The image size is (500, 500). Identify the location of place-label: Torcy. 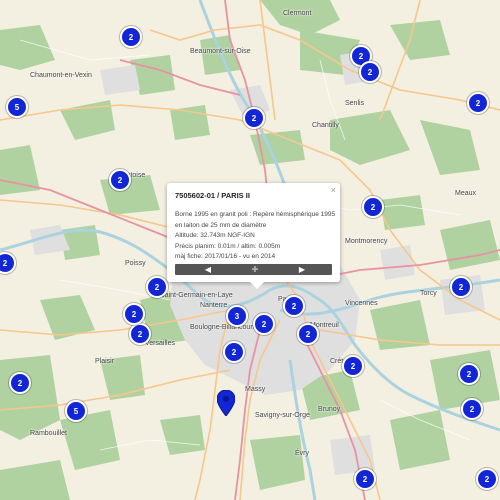
(428, 293).